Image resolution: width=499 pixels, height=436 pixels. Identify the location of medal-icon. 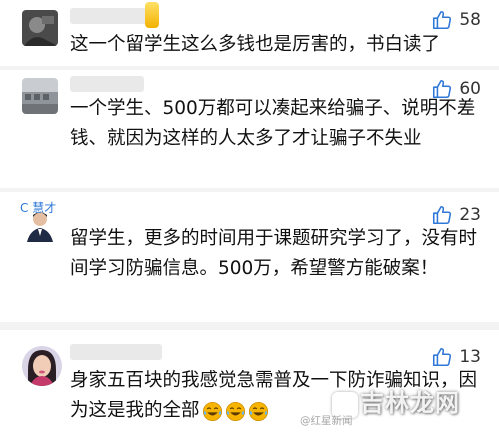
(152, 15).